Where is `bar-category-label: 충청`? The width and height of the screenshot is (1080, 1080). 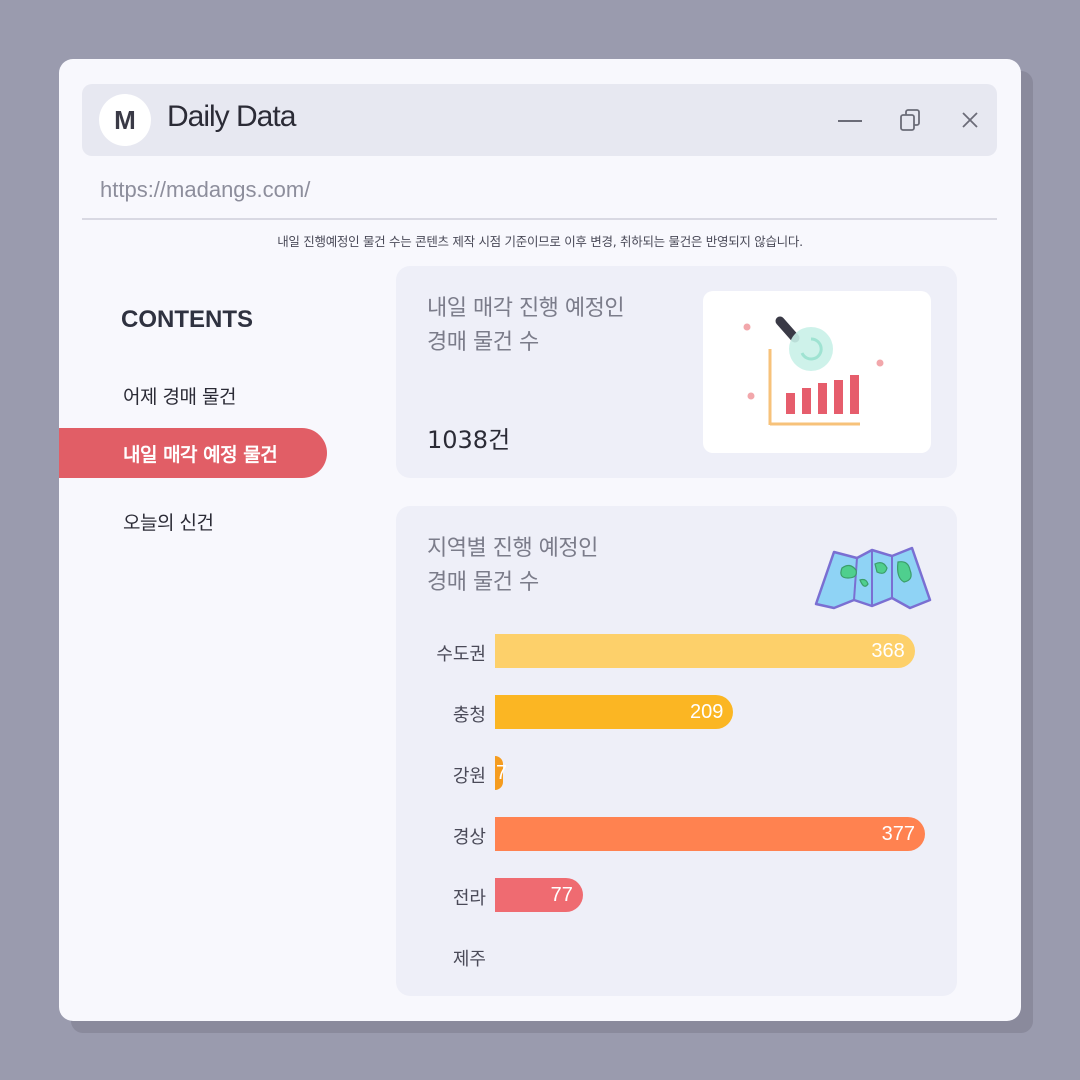 bar-category-label: 충청 is located at coordinates (469, 715).